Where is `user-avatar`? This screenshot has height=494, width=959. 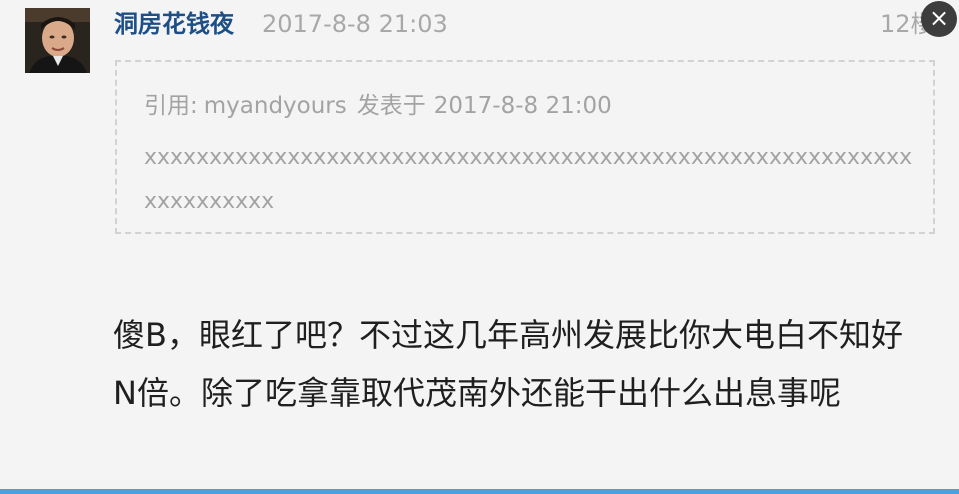
user-avatar is located at coordinates (57, 40).